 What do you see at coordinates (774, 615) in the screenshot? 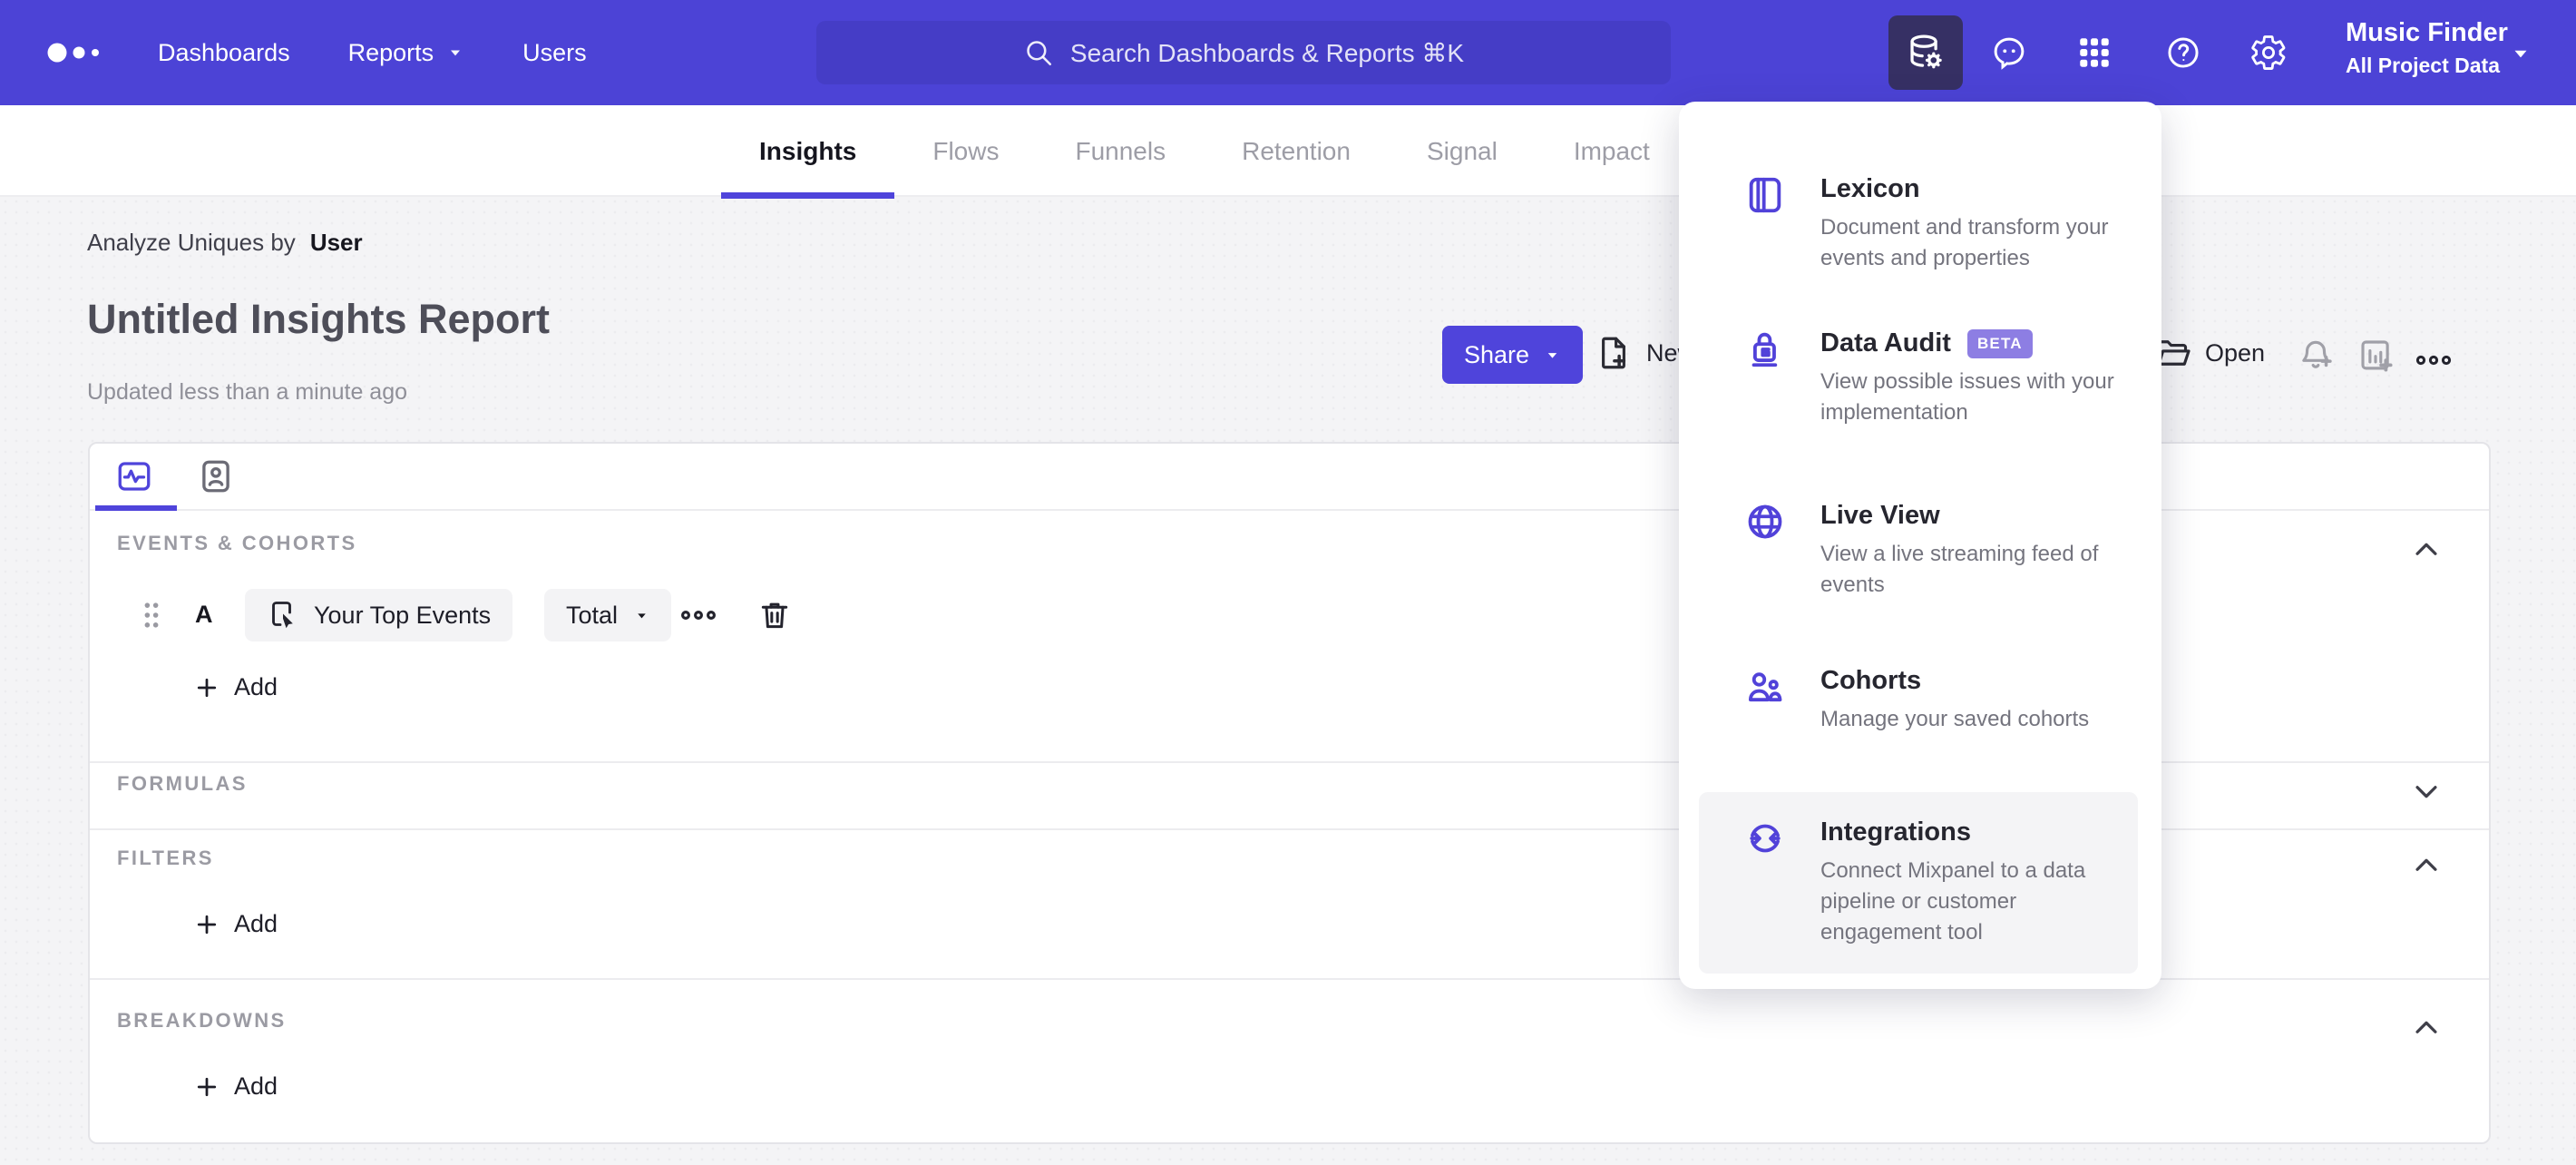
I see `delete-event-trash-icon` at bounding box center [774, 615].